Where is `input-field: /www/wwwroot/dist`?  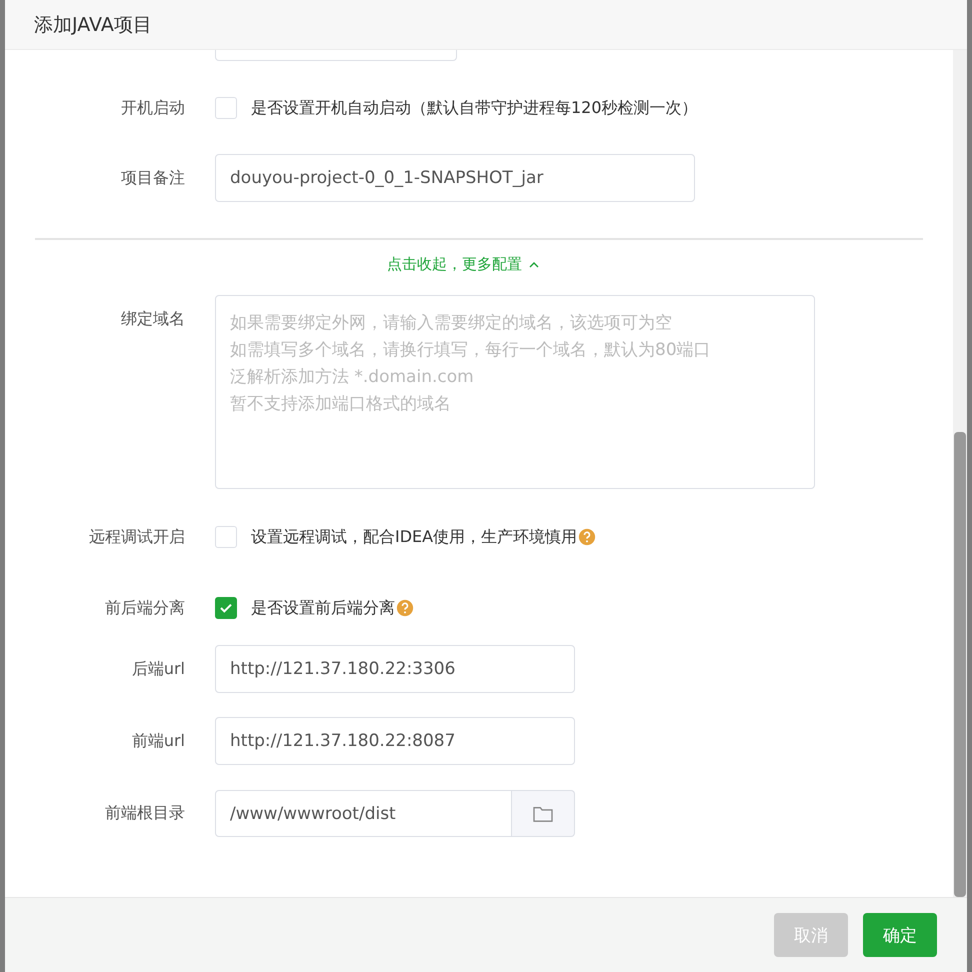
input-field: /www/wwwroot/dist is located at coordinates (363, 813).